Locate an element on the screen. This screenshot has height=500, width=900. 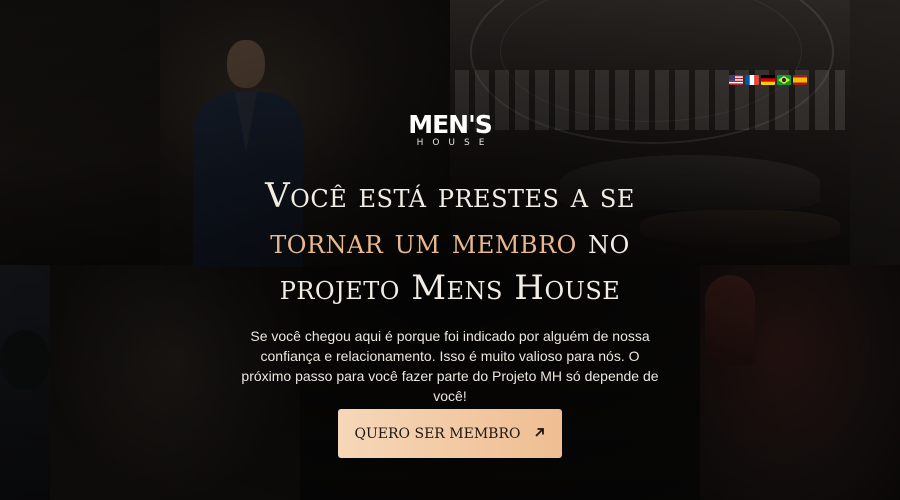
title-line-1: Você está prestes a se is located at coordinates (450, 196).